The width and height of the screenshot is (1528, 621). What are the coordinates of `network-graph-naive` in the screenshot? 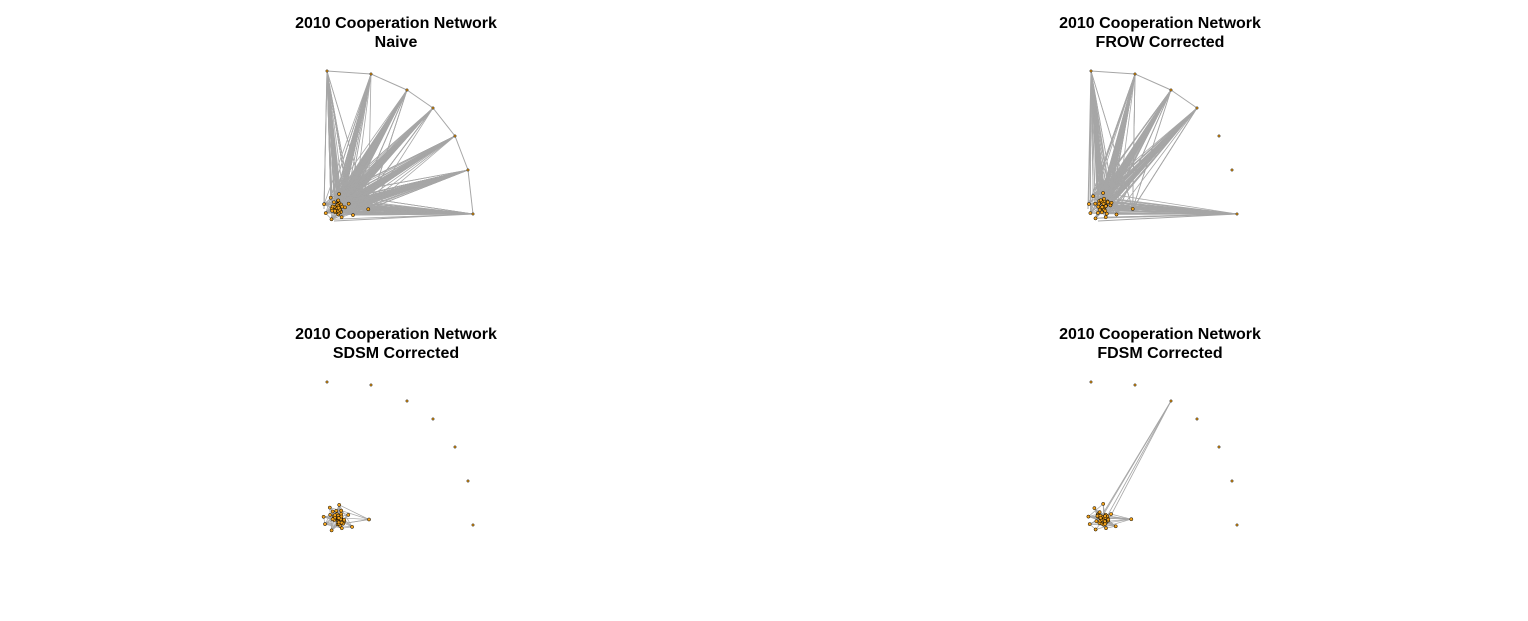 It's located at (398, 145).